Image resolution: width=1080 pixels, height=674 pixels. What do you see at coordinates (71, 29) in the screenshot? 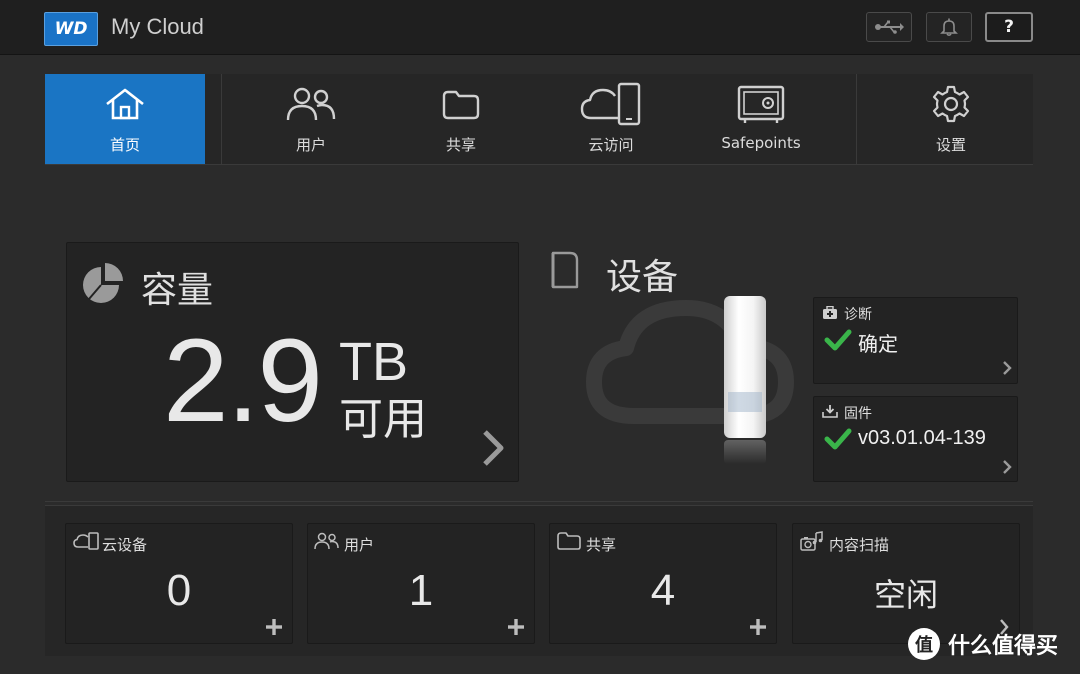
I see `wd-logo: WD` at bounding box center [71, 29].